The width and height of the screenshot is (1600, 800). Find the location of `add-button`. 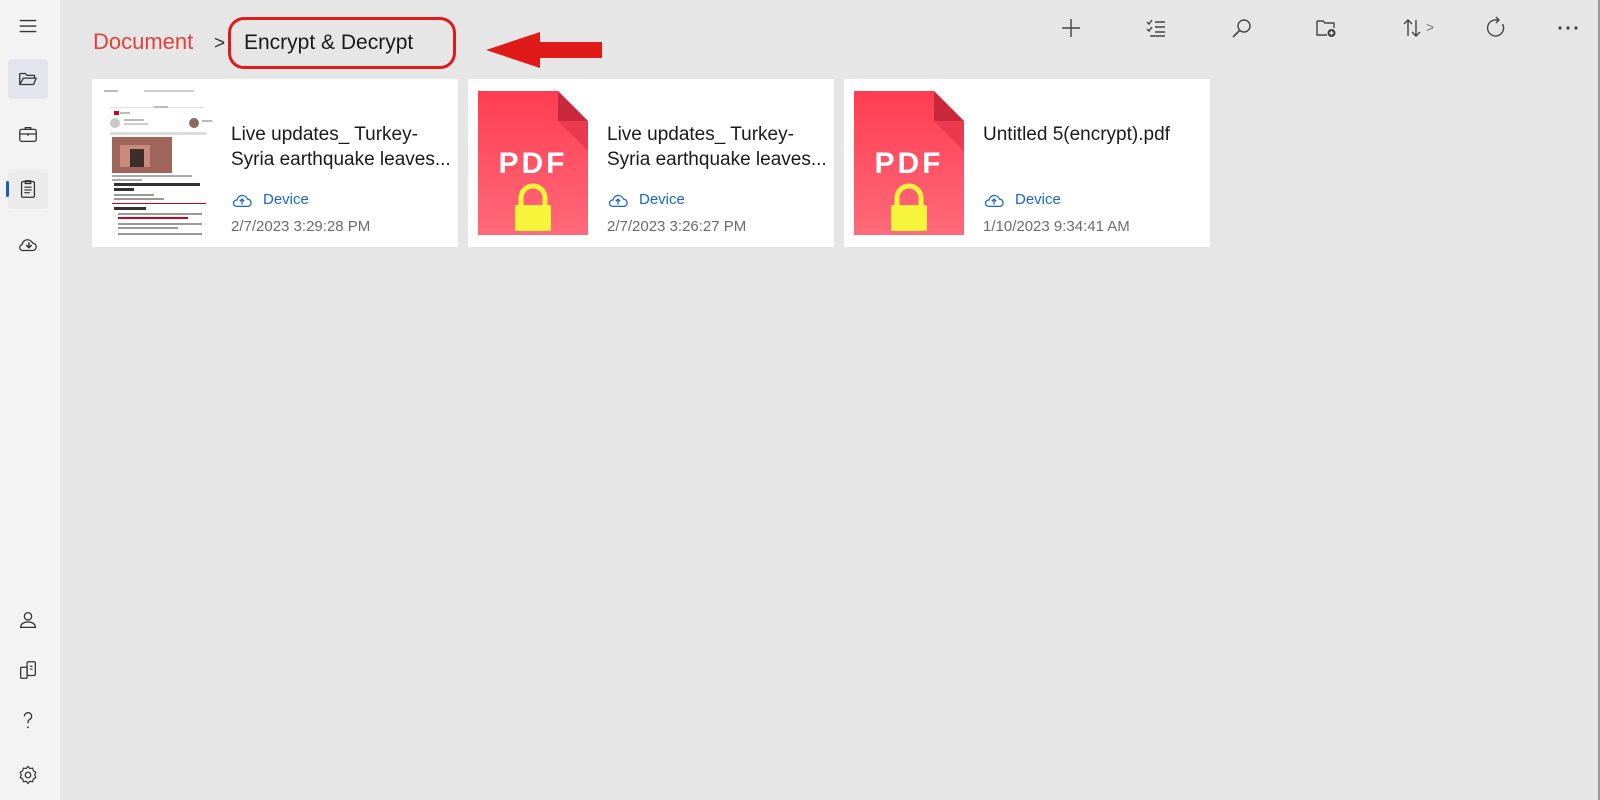

add-button is located at coordinates (1071, 28).